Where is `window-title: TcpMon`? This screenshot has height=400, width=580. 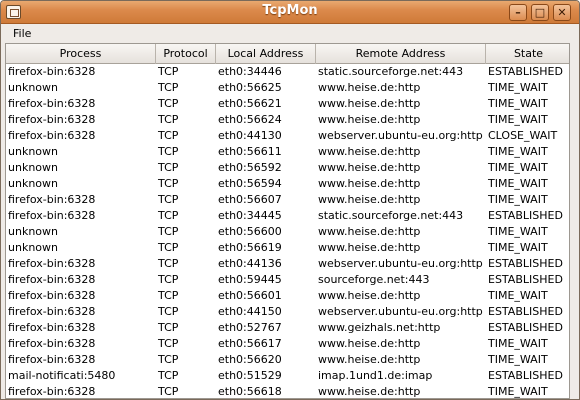 window-title: TcpMon is located at coordinates (290, 10).